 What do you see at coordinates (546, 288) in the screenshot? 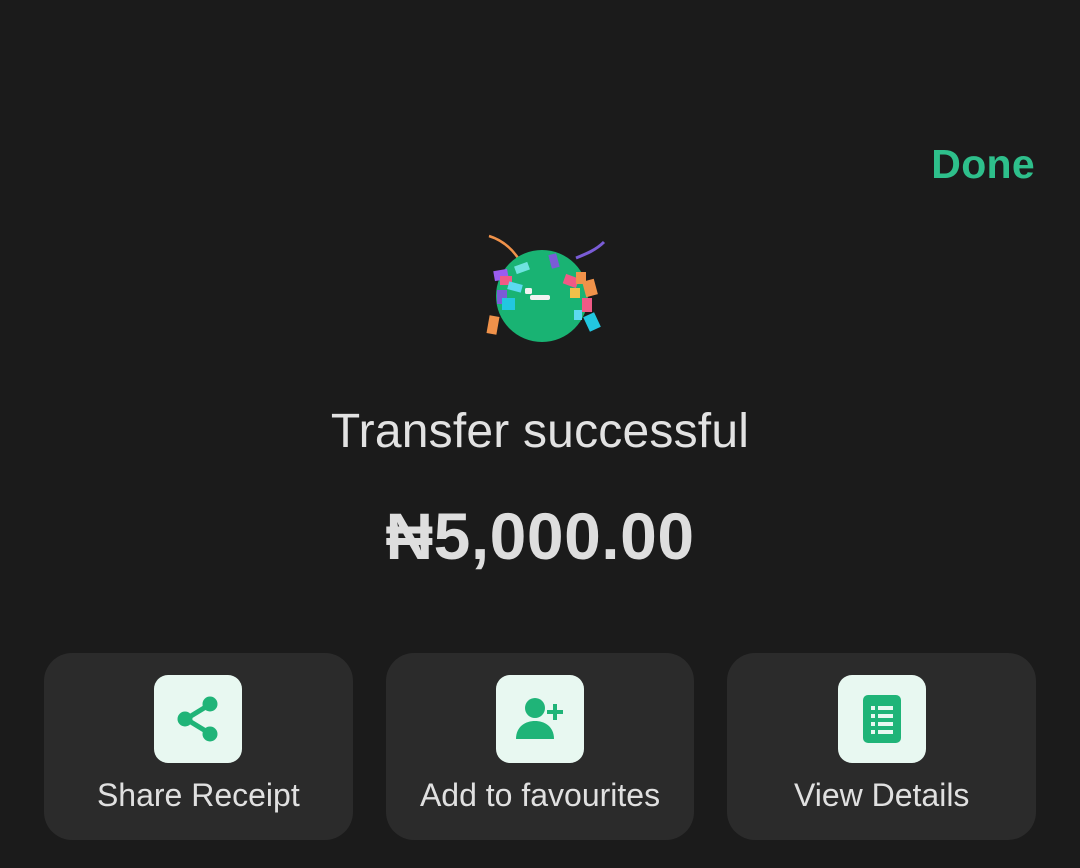
I see `celebration-icon` at bounding box center [546, 288].